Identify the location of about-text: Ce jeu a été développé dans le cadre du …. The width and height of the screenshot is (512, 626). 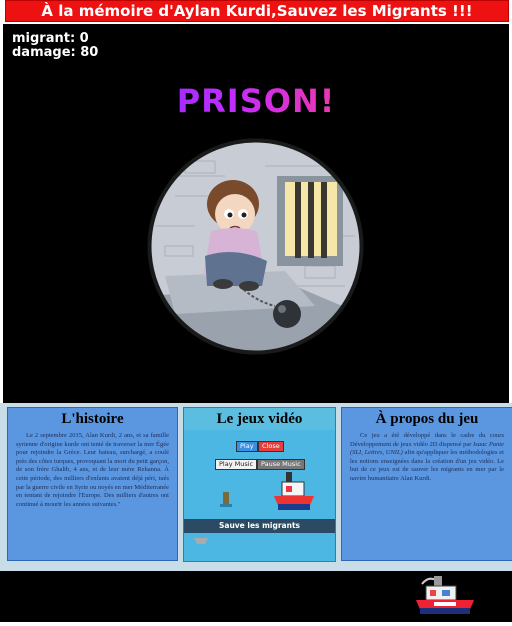
(427, 458).